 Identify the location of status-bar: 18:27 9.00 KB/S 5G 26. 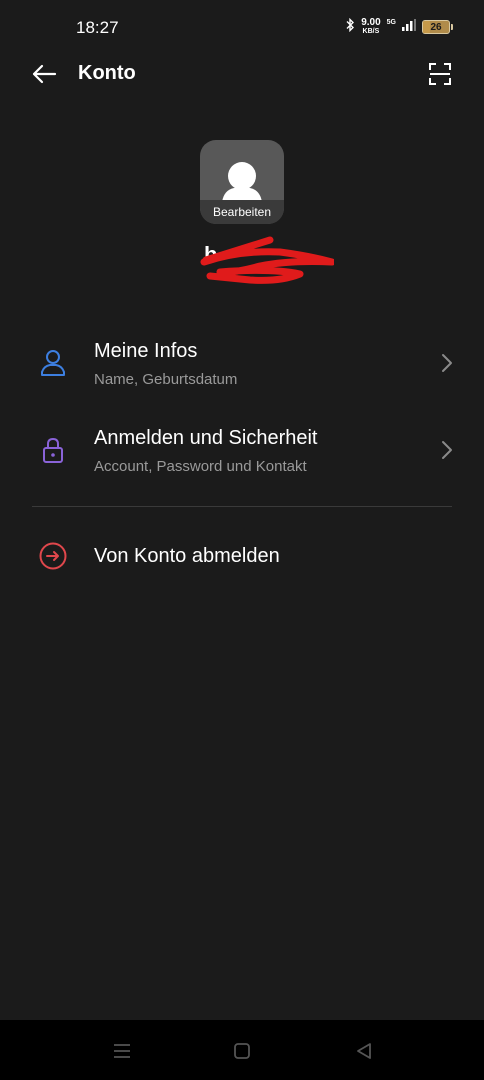
(242, 26).